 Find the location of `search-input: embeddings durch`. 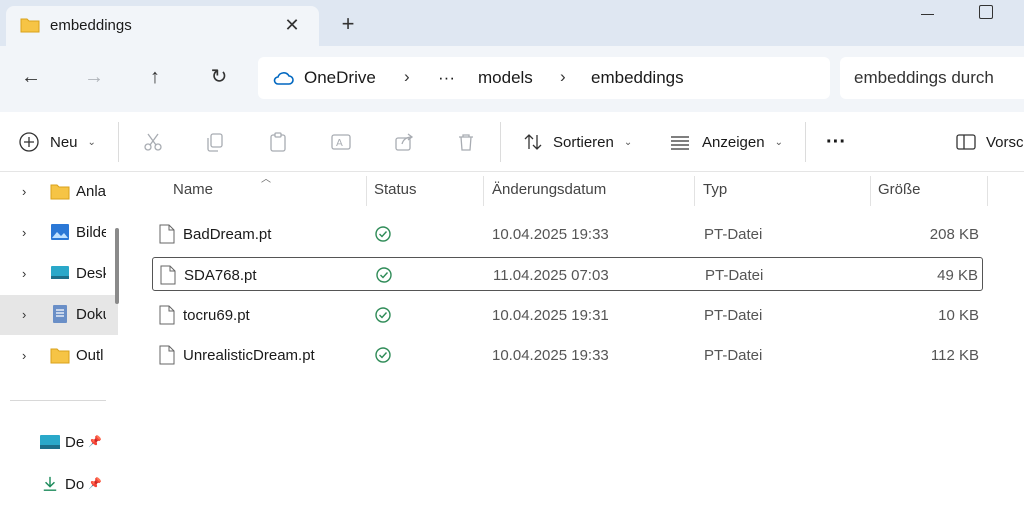

search-input: embeddings durch is located at coordinates (924, 78).